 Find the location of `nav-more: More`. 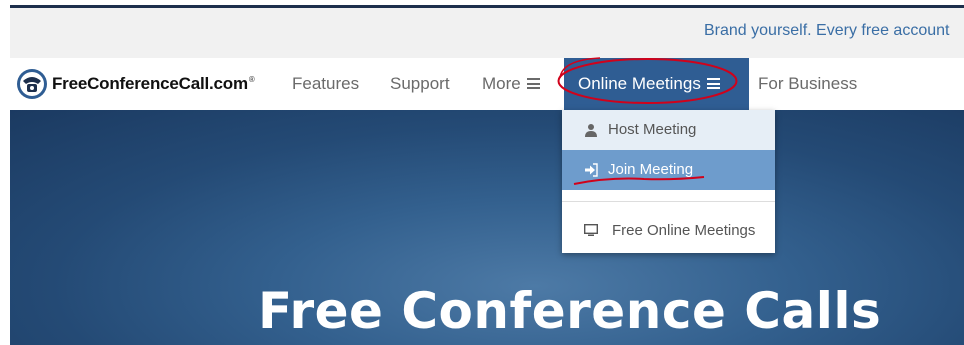

nav-more: More is located at coordinates (511, 84).